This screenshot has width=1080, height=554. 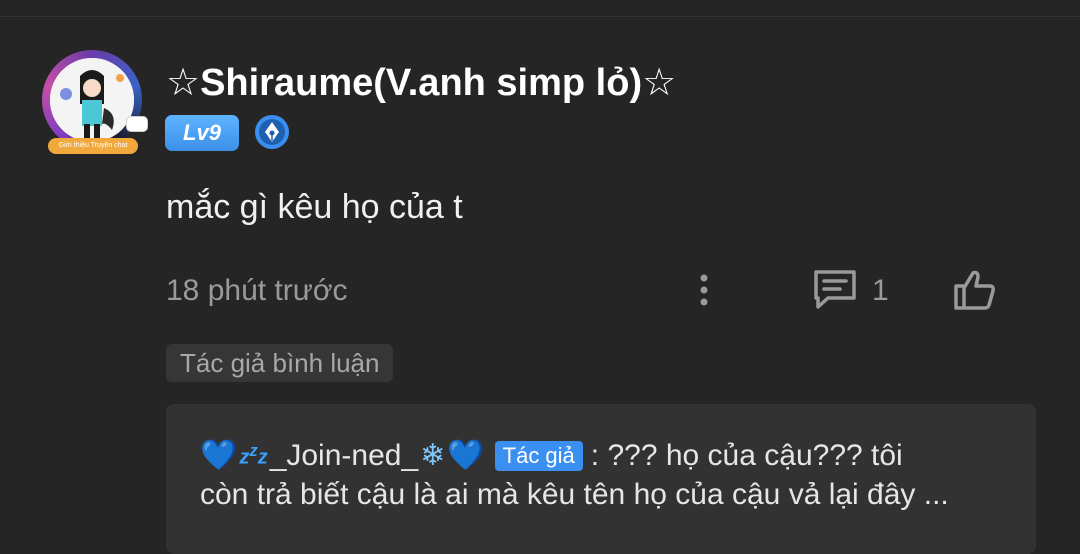 I want to click on avatar-badge: Giới thiệu Truyện chat, so click(x=93, y=146).